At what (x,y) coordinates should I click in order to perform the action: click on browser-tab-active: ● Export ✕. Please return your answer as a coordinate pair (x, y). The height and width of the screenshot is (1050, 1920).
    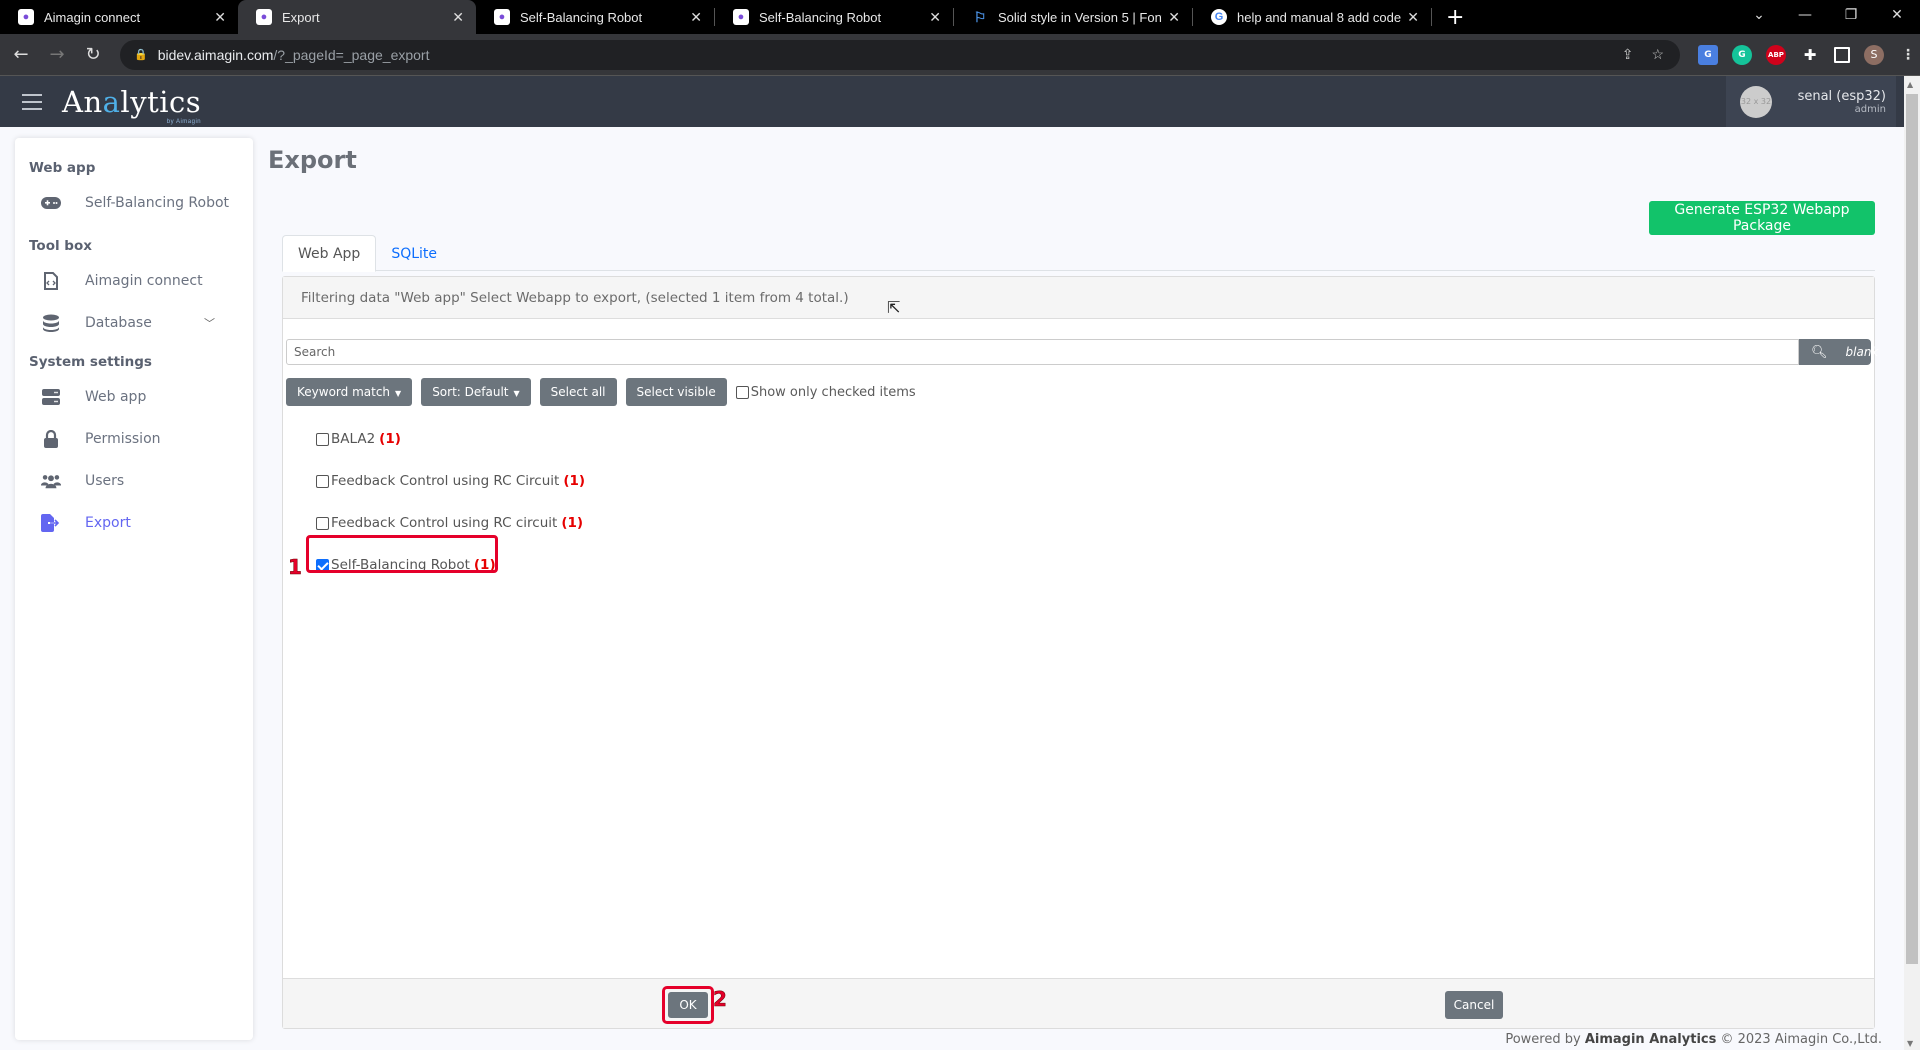
    Looking at the image, I should click on (357, 17).